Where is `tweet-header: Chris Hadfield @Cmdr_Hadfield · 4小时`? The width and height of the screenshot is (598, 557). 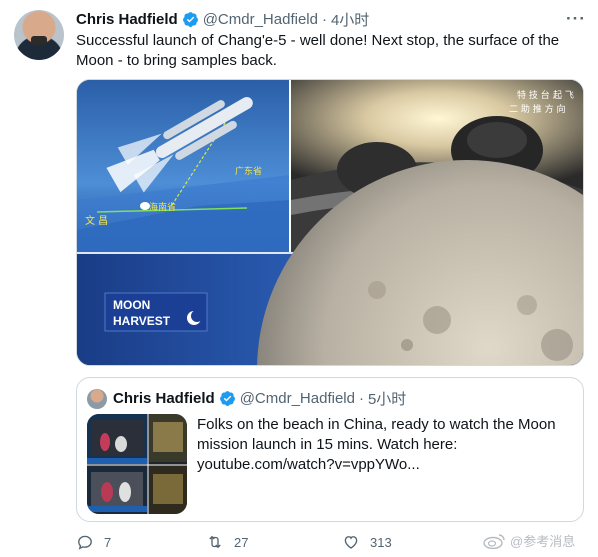 tweet-header: Chris Hadfield @Cmdr_Hadfield · 4小时 is located at coordinates (222, 19).